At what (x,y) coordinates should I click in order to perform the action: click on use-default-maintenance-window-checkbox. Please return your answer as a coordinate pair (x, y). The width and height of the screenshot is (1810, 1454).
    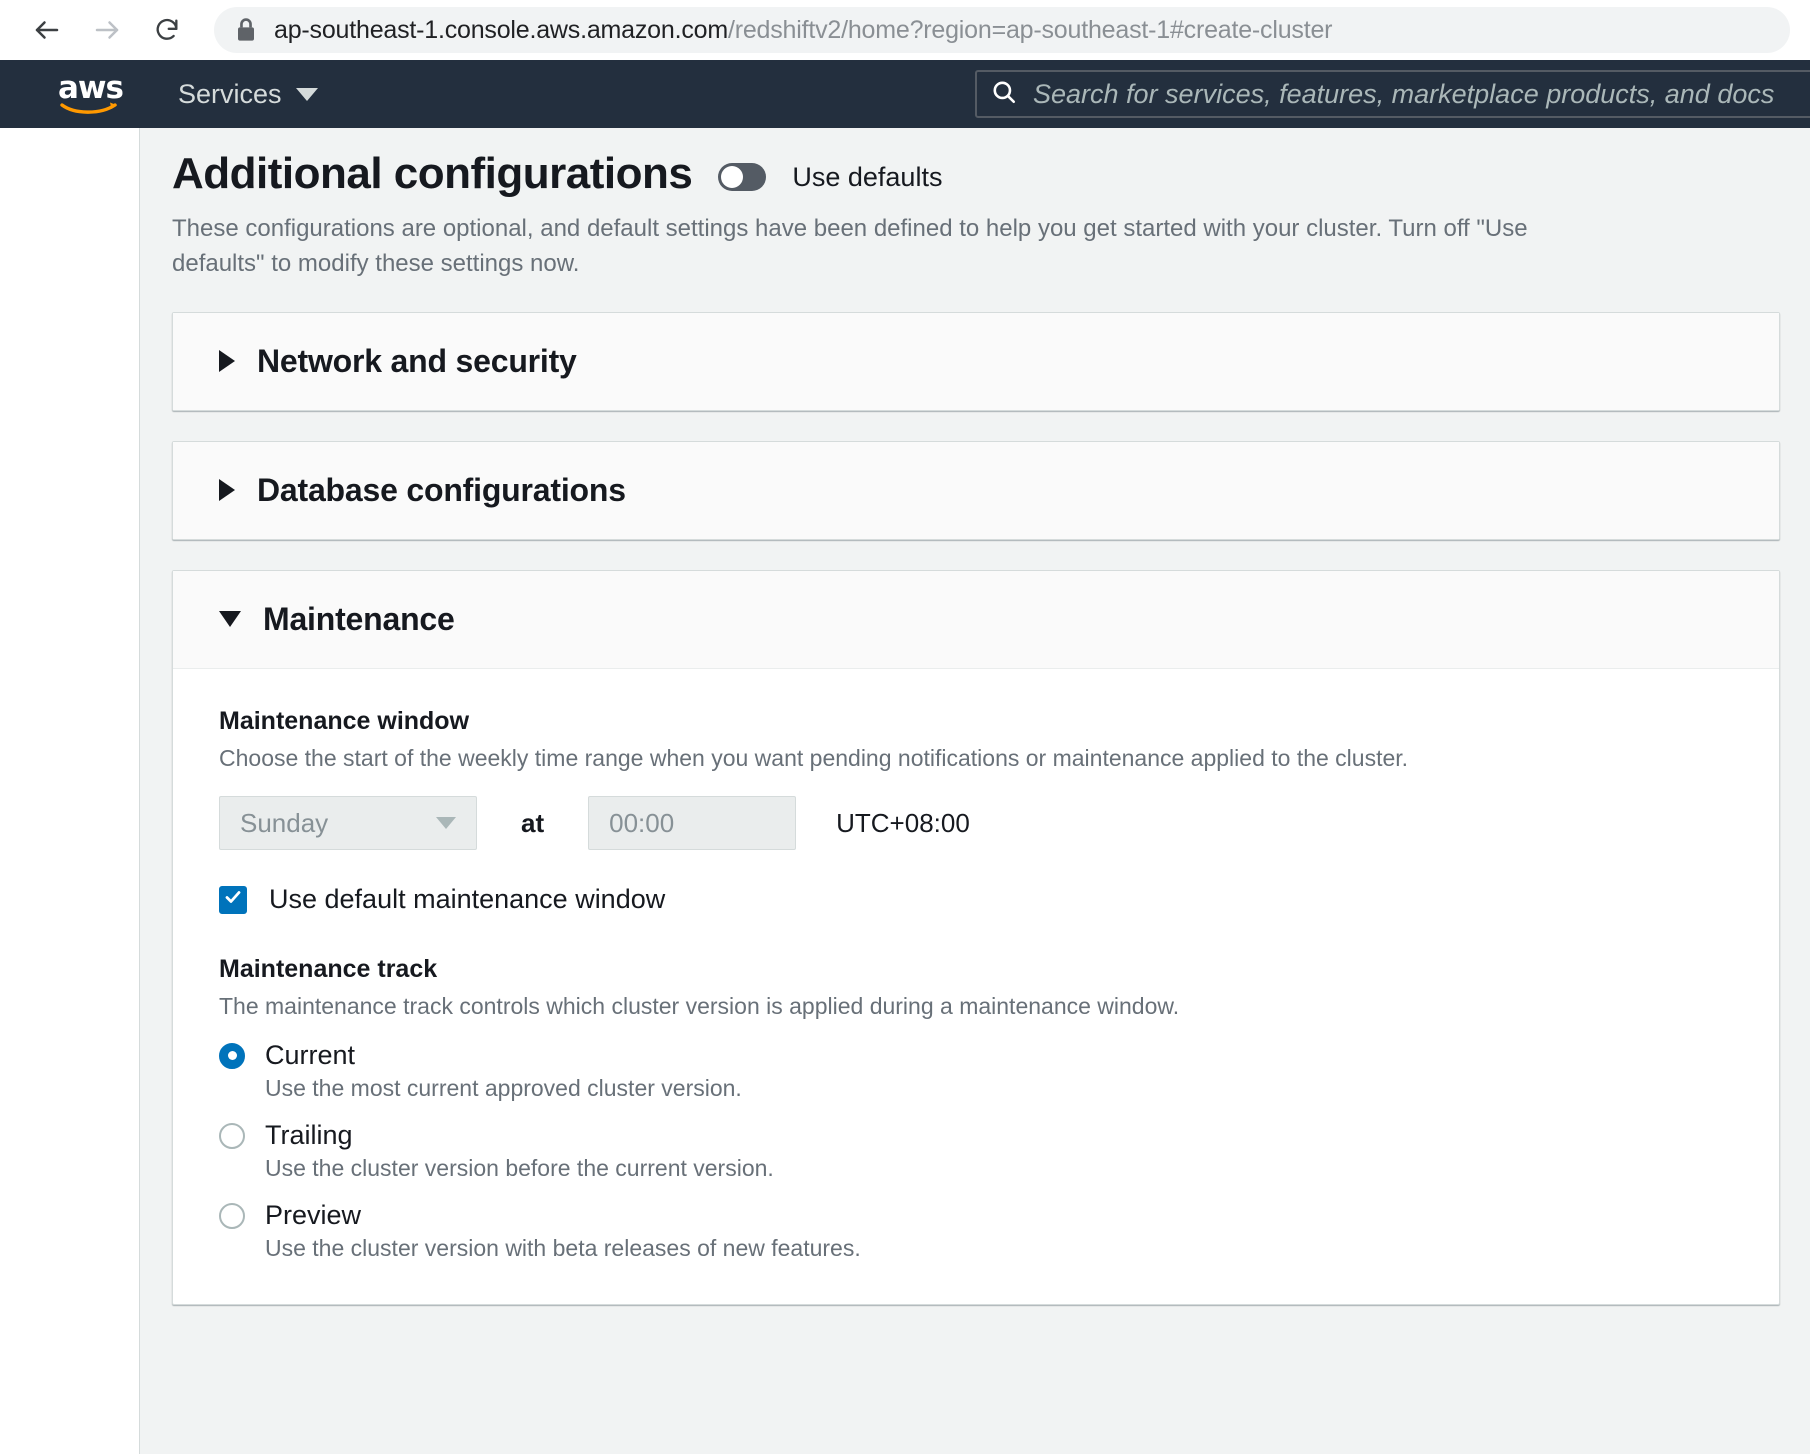
    Looking at the image, I should click on (233, 899).